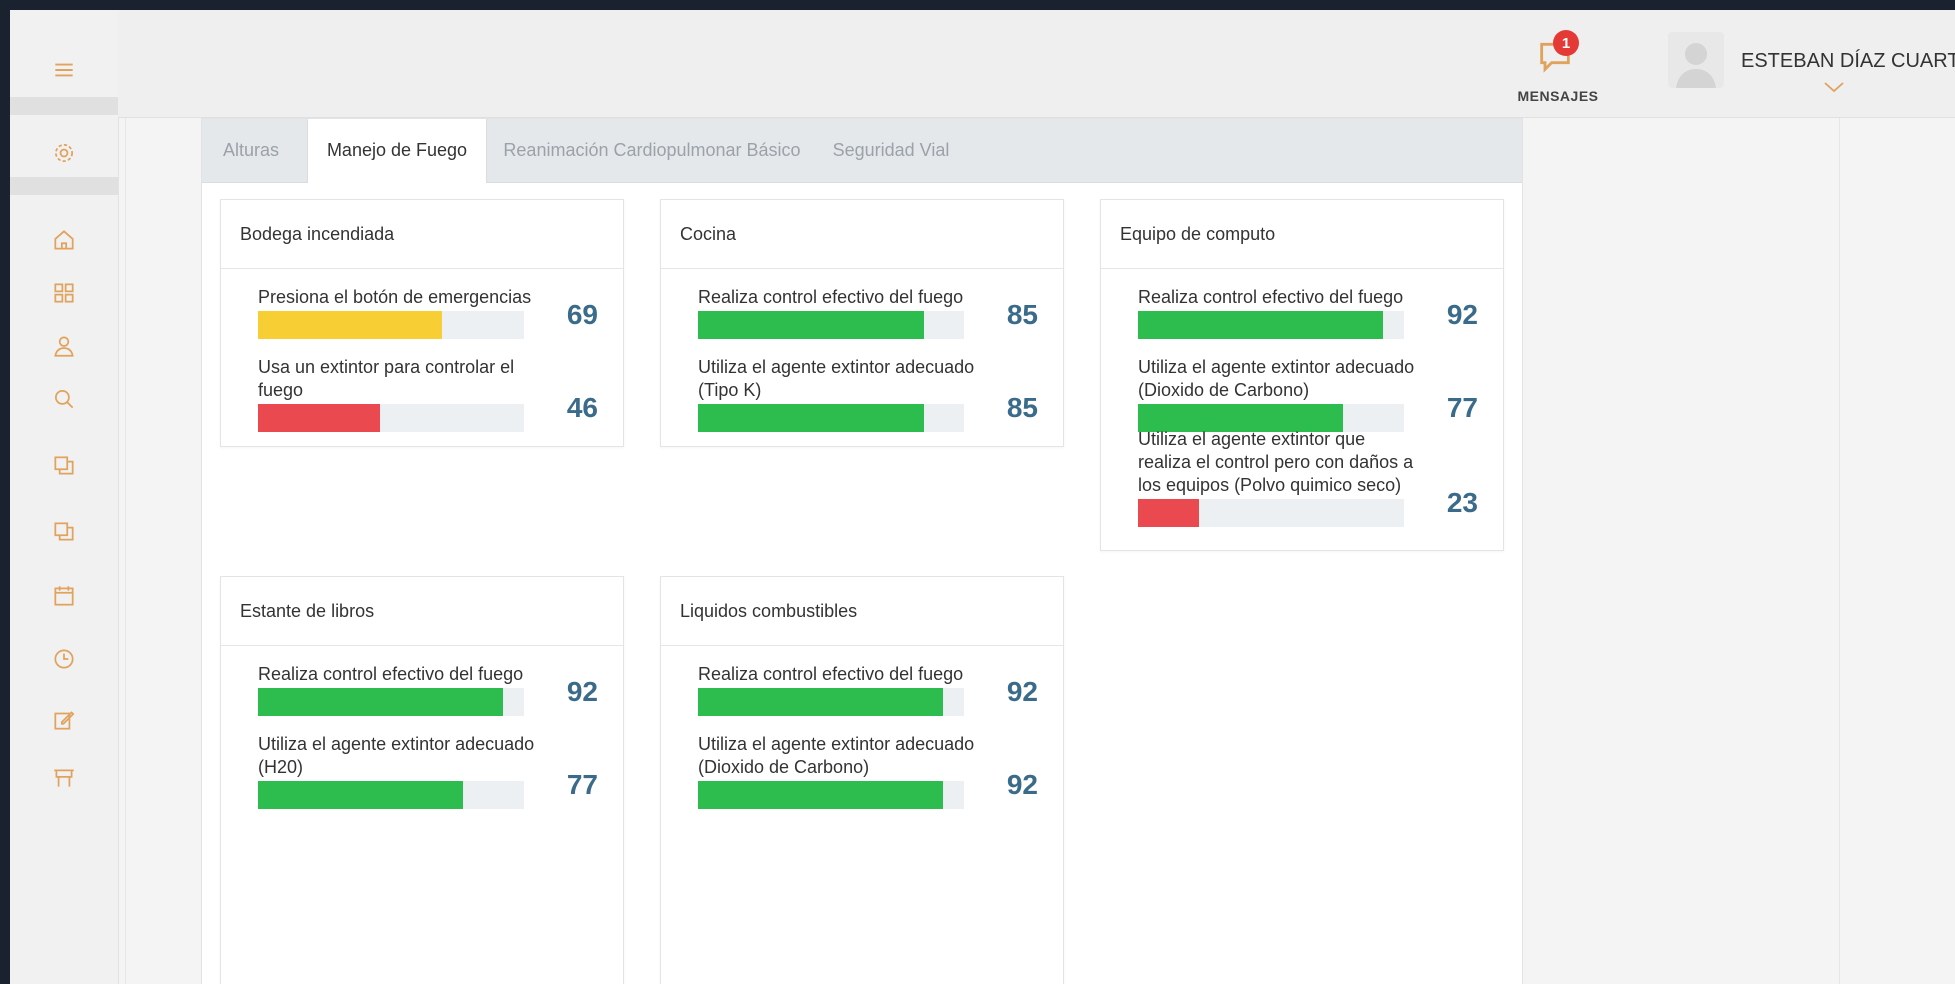  What do you see at coordinates (862, 234) in the screenshot?
I see `card-title: Cocina` at bounding box center [862, 234].